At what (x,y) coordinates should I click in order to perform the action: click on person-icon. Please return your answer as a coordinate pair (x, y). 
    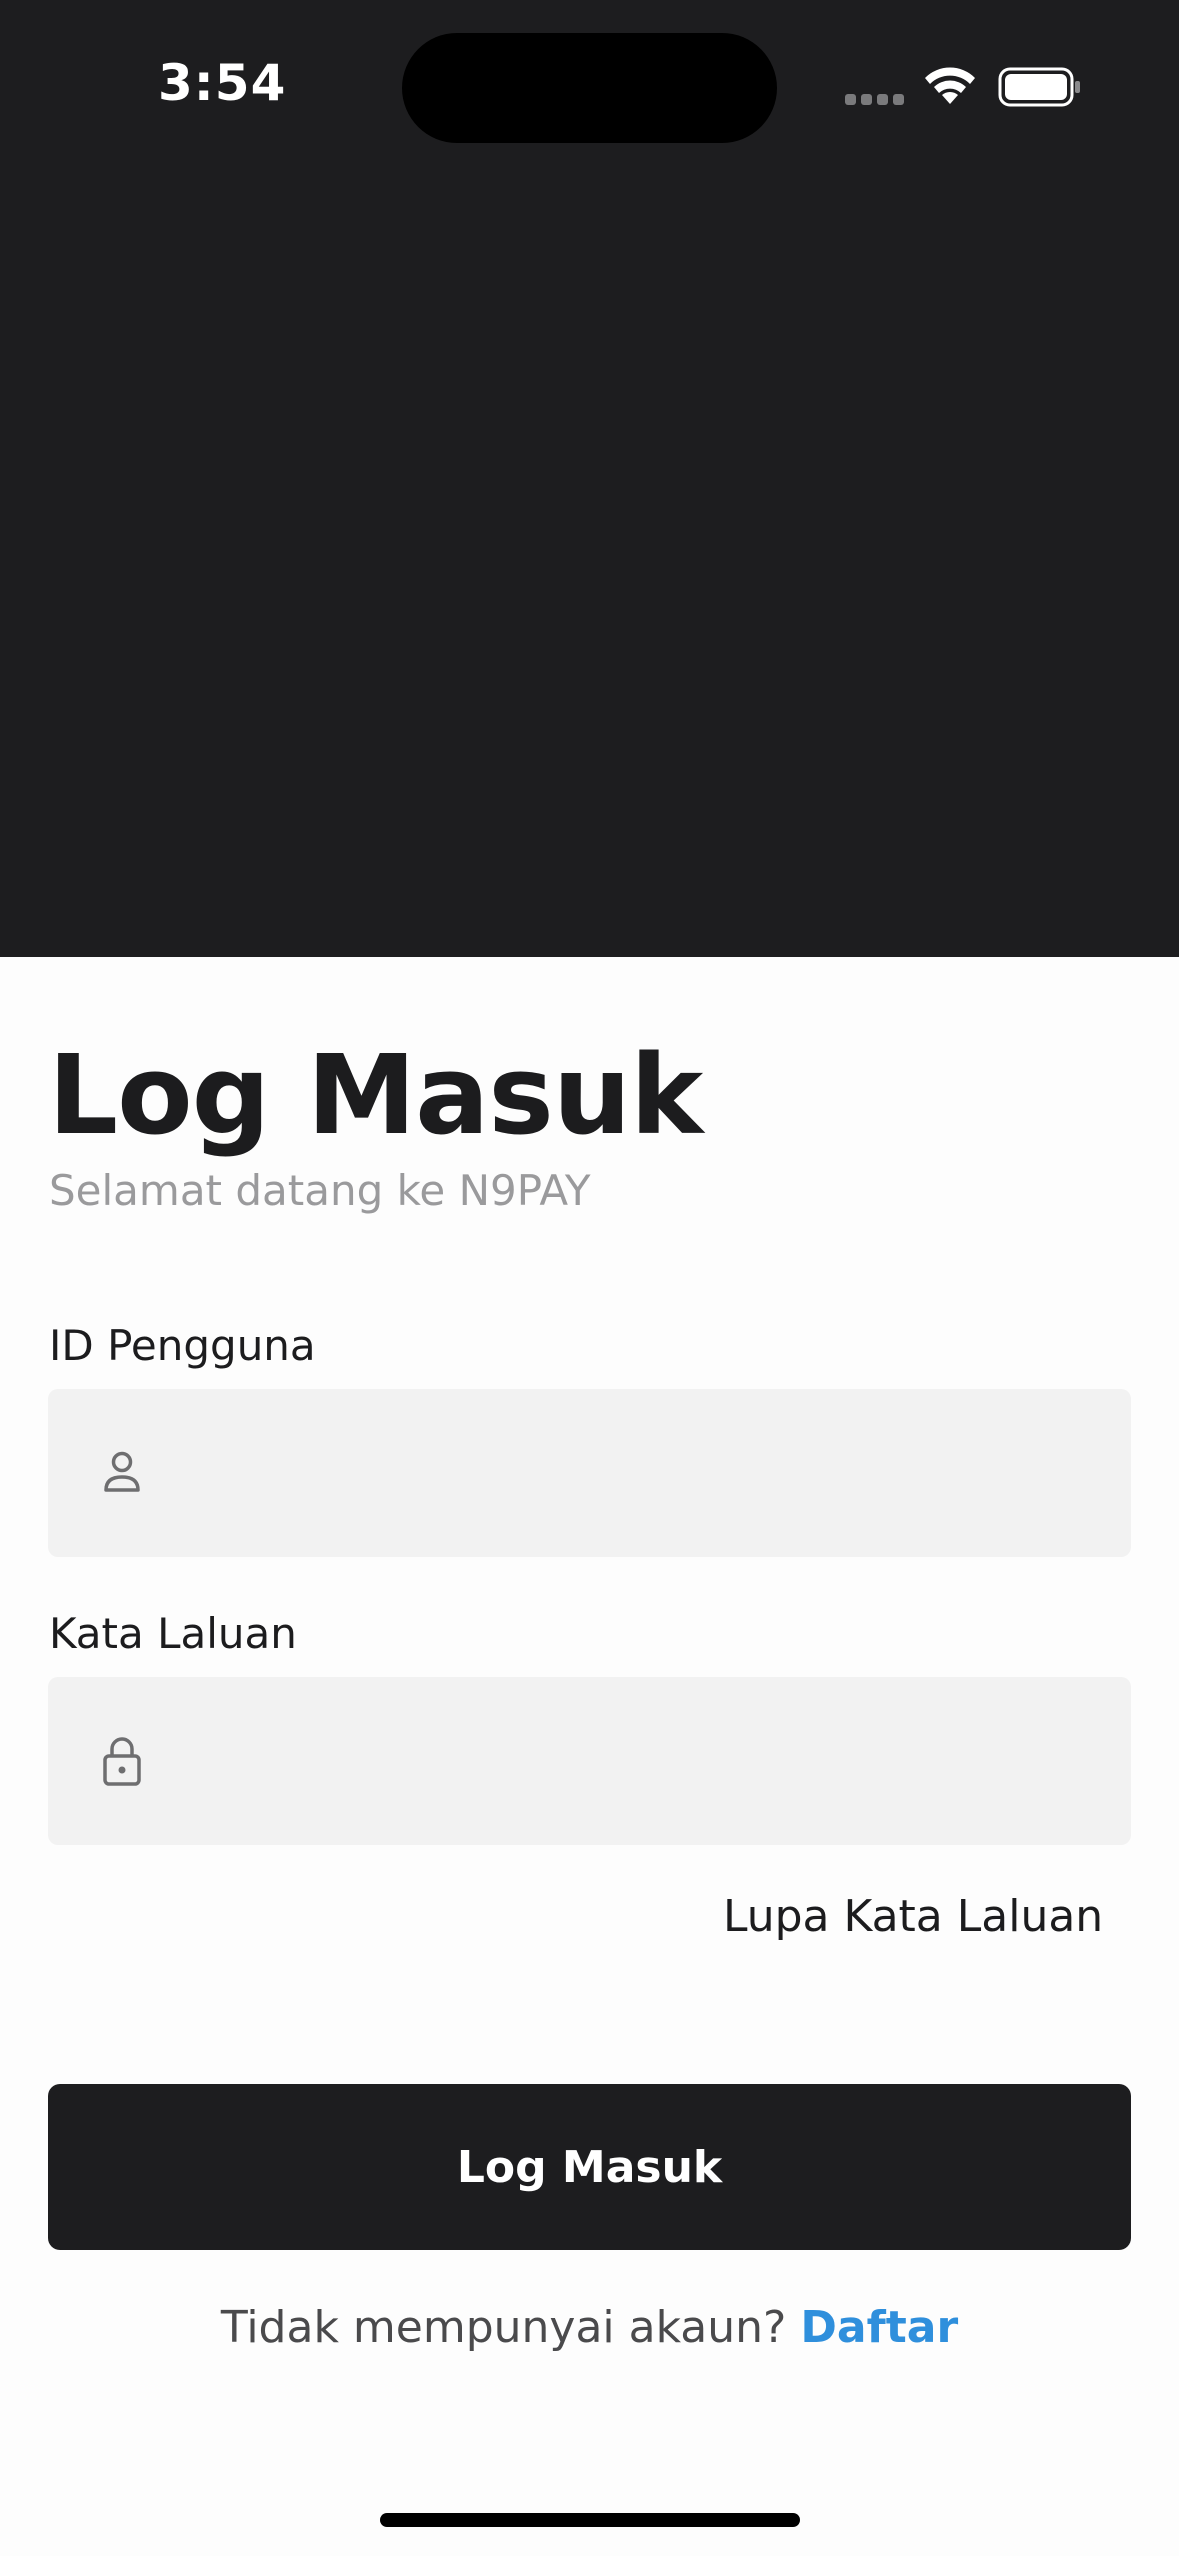
    Looking at the image, I should click on (122, 1471).